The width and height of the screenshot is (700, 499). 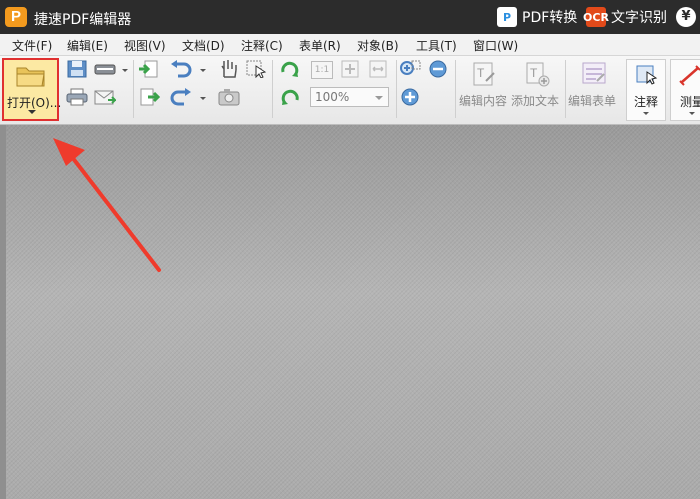 What do you see at coordinates (30, 77) in the screenshot?
I see `folder-icon` at bounding box center [30, 77].